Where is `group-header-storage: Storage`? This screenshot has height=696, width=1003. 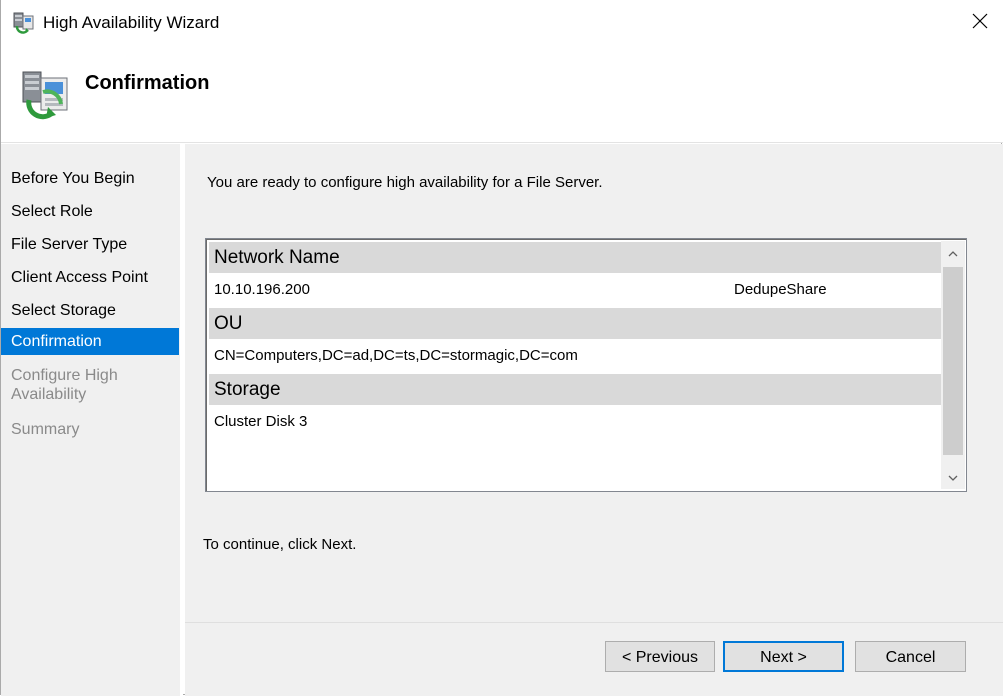
group-header-storage: Storage is located at coordinates (576, 389).